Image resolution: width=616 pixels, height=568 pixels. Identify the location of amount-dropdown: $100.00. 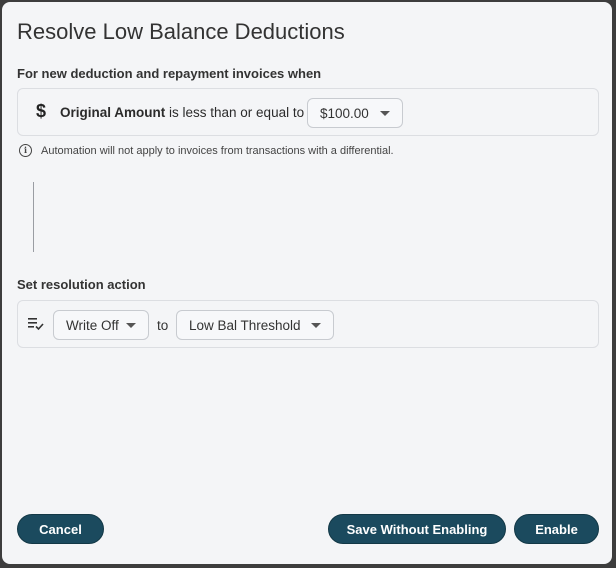
(355, 113).